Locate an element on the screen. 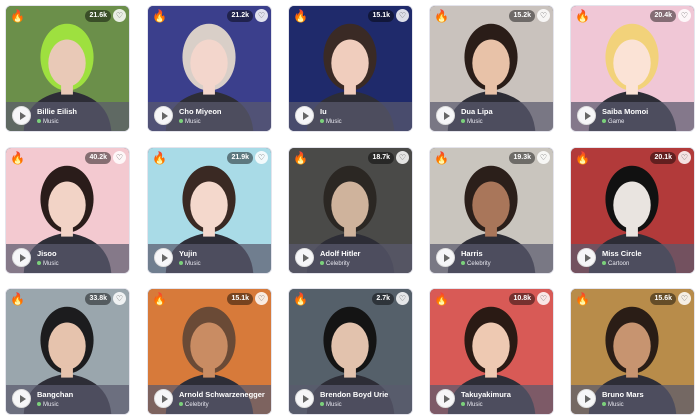 This screenshot has width=700, height=417. character-card: 🔥 2.7k ♡ Brendon Boyd Urie Music is located at coordinates (350, 351).